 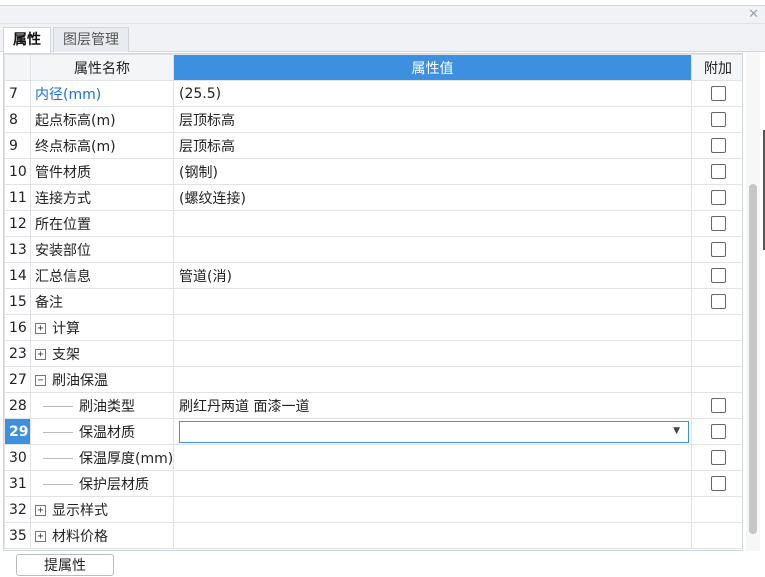 I want to click on table-row: 32 + 显示样式, so click(x=373, y=509).